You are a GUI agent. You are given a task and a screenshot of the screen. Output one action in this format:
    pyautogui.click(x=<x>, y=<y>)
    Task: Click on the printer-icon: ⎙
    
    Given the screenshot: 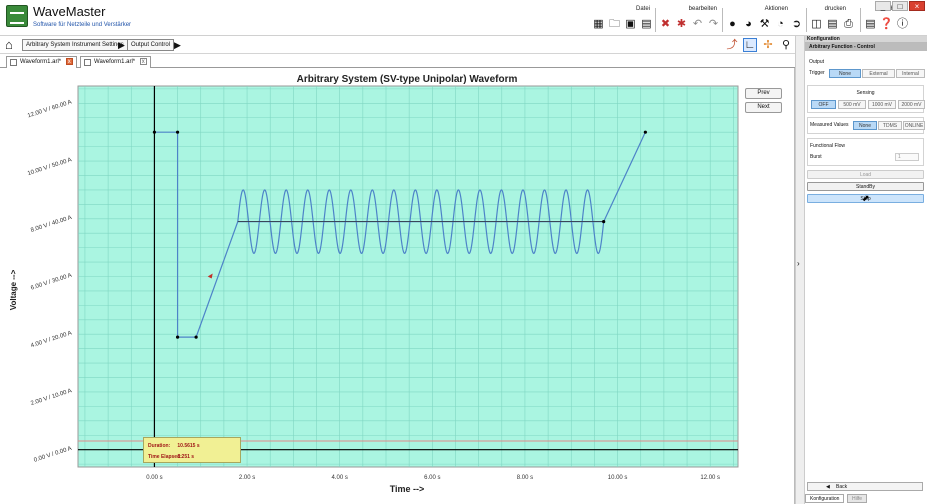 What is the action you would take?
    pyautogui.click(x=848, y=24)
    